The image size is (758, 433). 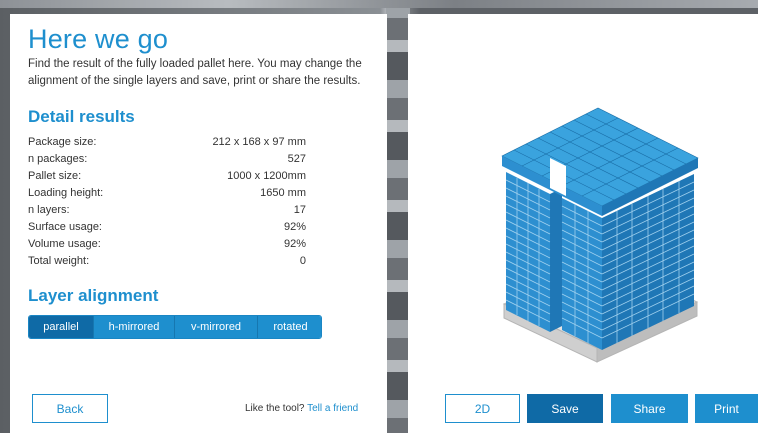 What do you see at coordinates (302, 261) in the screenshot?
I see `result-value: 0` at bounding box center [302, 261].